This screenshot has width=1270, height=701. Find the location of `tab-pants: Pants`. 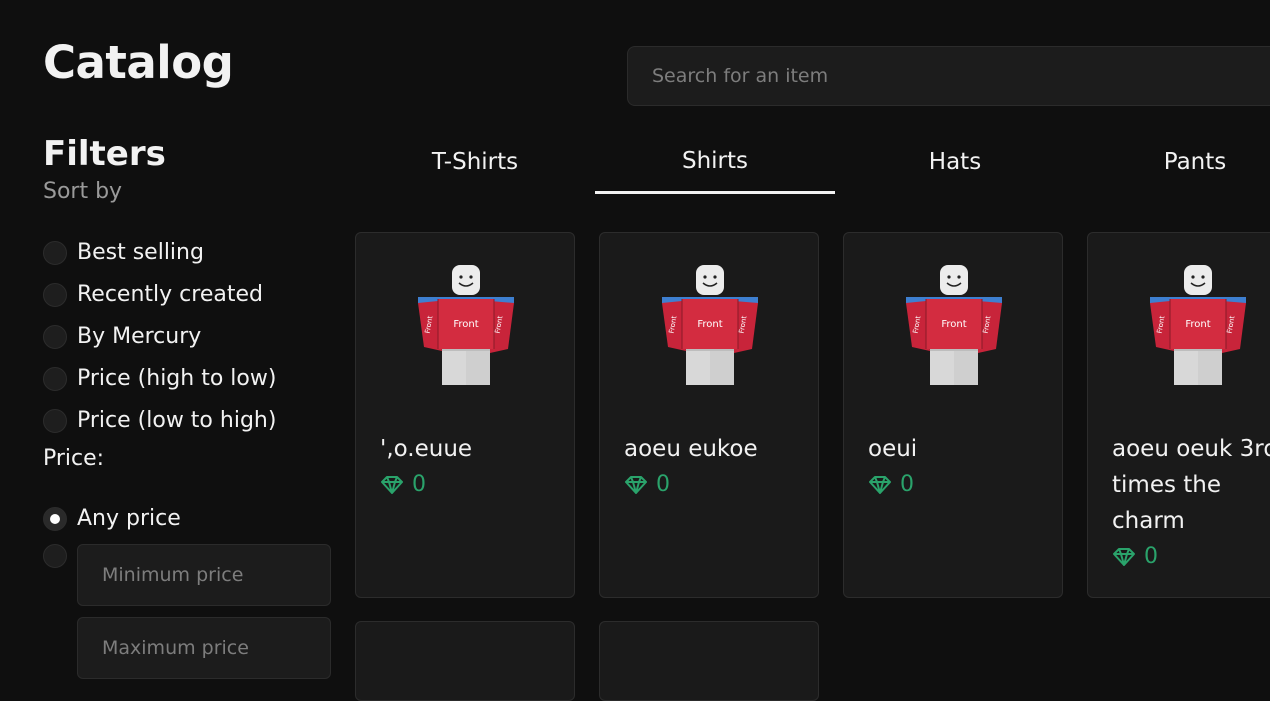

tab-pants: Pants is located at coordinates (1172, 162).